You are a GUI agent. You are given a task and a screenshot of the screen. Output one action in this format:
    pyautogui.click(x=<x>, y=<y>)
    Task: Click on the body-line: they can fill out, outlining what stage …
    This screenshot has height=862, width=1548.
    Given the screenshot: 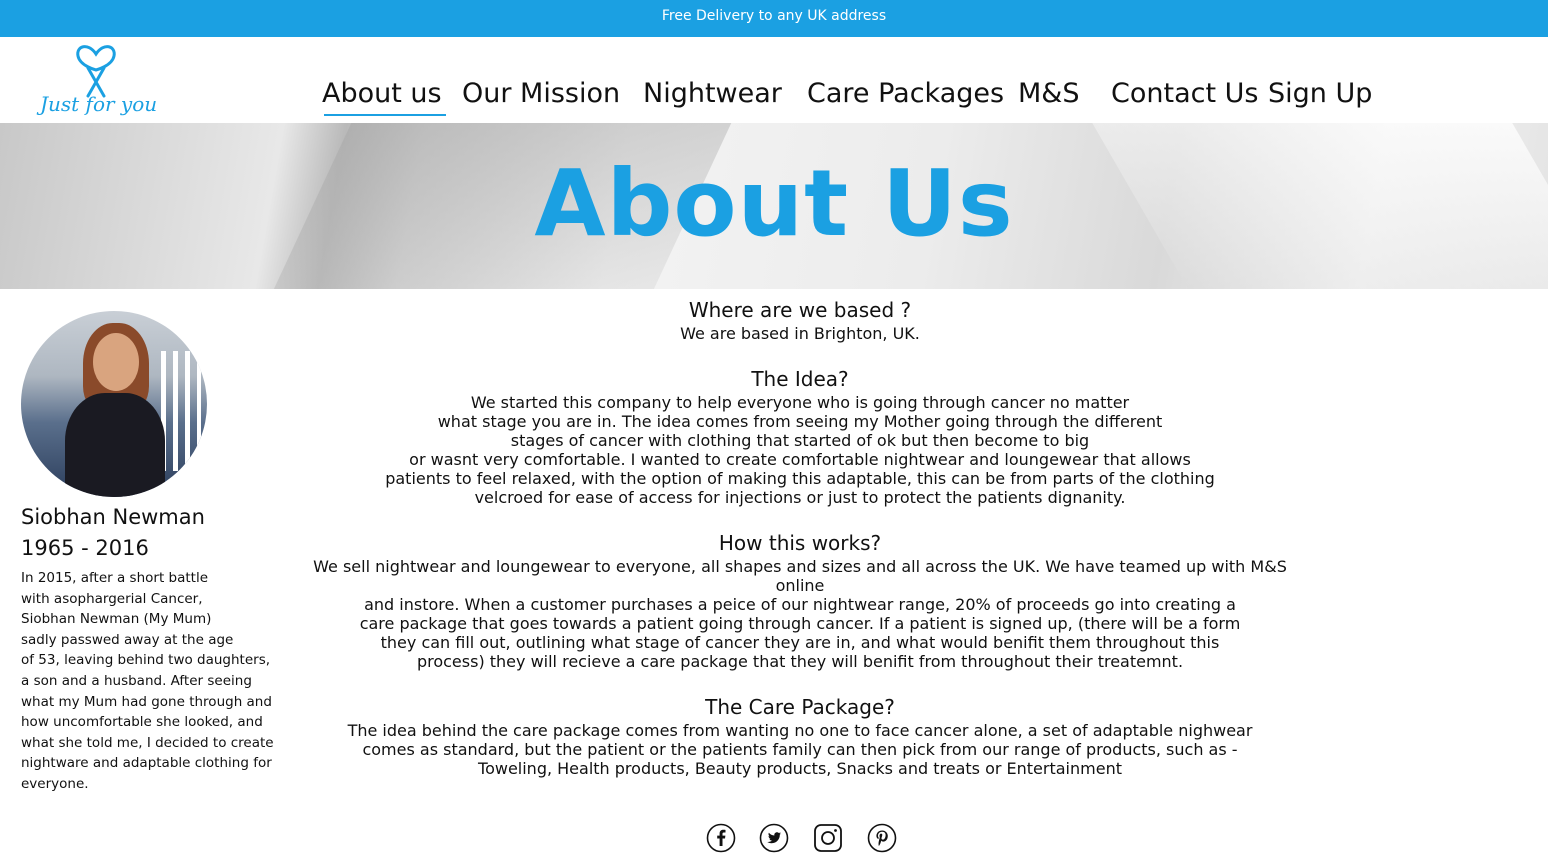 What is the action you would take?
    pyautogui.click(x=800, y=642)
    